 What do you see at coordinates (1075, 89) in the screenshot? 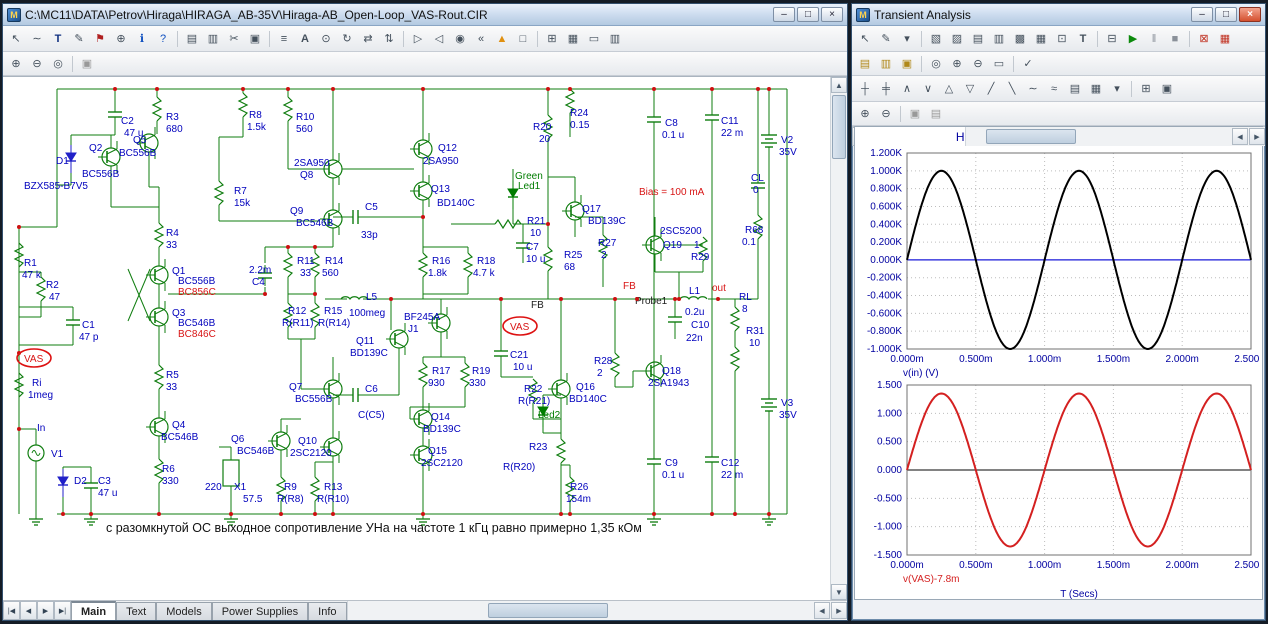
I see `stats-icon: ▤` at bounding box center [1075, 89].